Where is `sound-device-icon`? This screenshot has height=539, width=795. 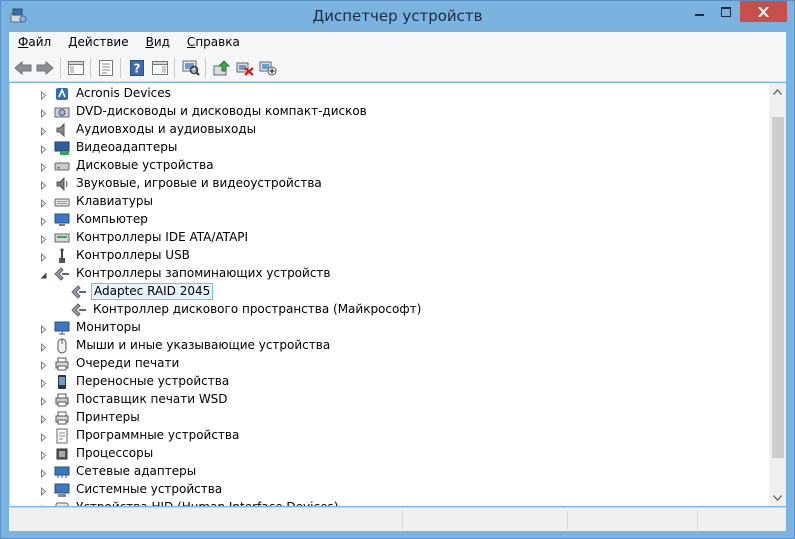
sound-device-icon is located at coordinates (62, 184).